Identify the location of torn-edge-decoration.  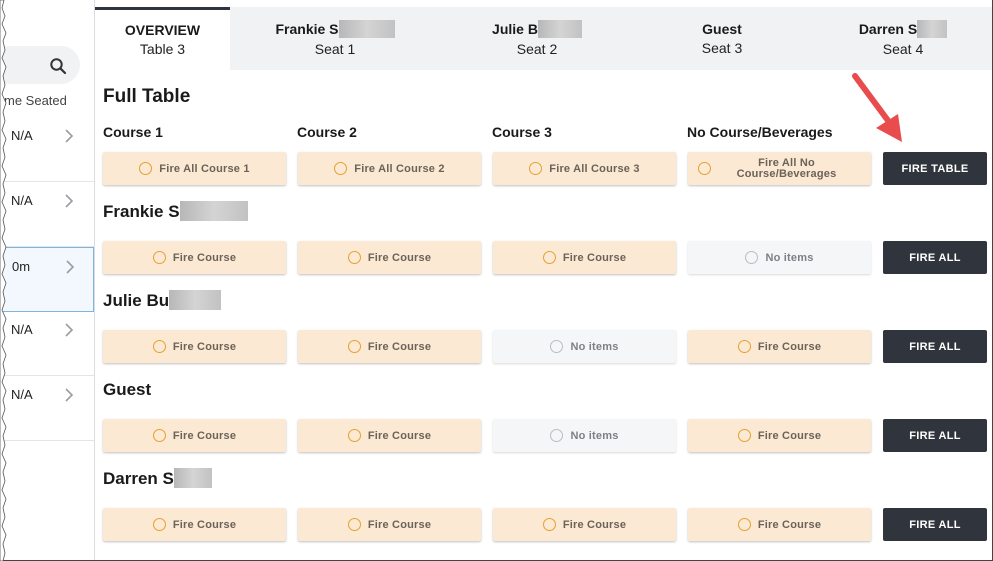
(3, 280).